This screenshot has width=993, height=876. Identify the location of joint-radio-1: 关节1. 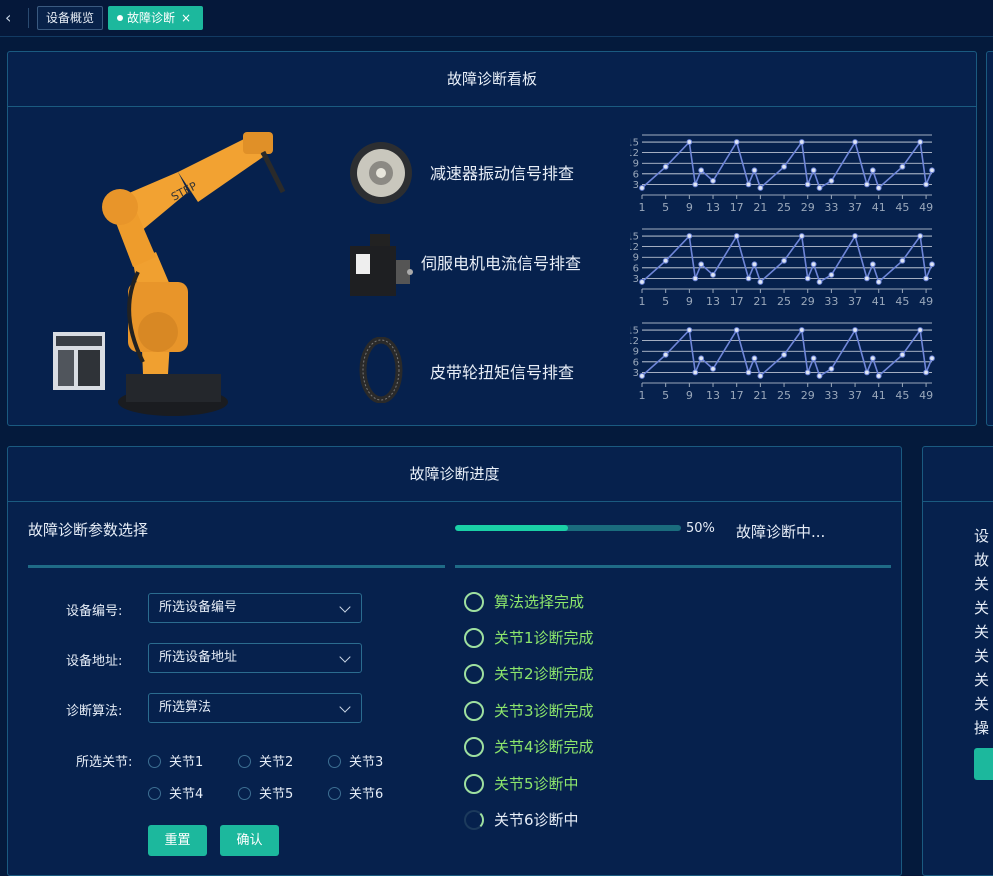
(175, 760).